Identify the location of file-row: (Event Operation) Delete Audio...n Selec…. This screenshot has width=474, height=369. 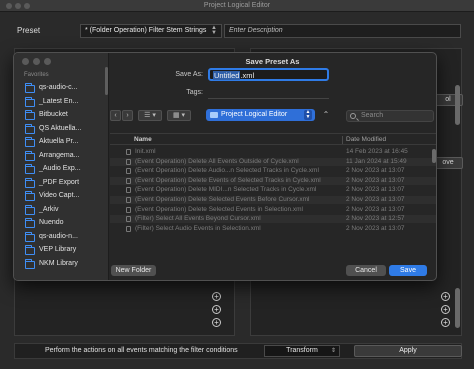
(273, 171).